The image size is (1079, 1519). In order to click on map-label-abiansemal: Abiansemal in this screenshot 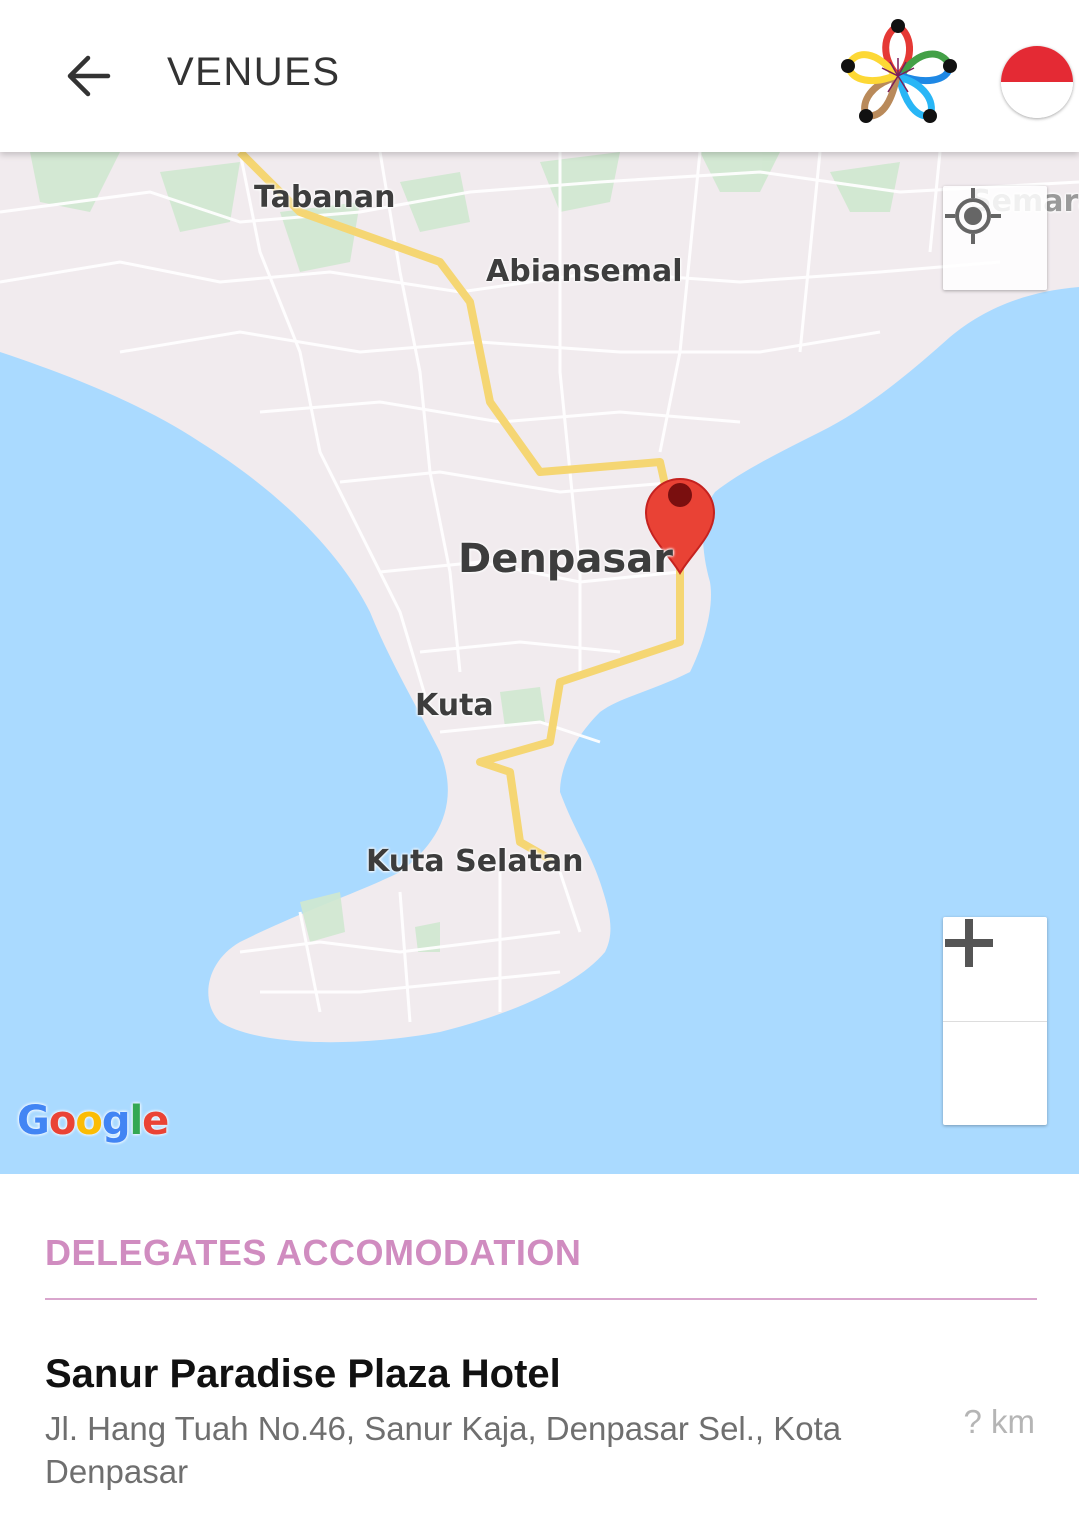, I will do `click(584, 271)`.